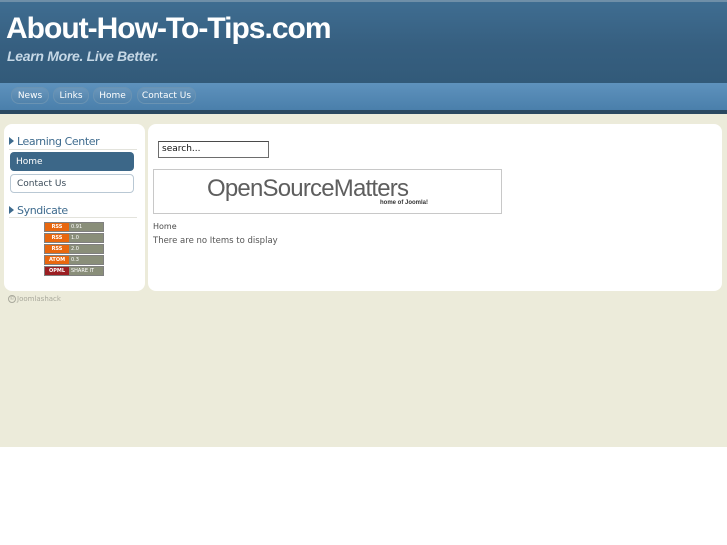 The width and height of the screenshot is (727, 545). I want to click on navbar-shadow, so click(363, 112).